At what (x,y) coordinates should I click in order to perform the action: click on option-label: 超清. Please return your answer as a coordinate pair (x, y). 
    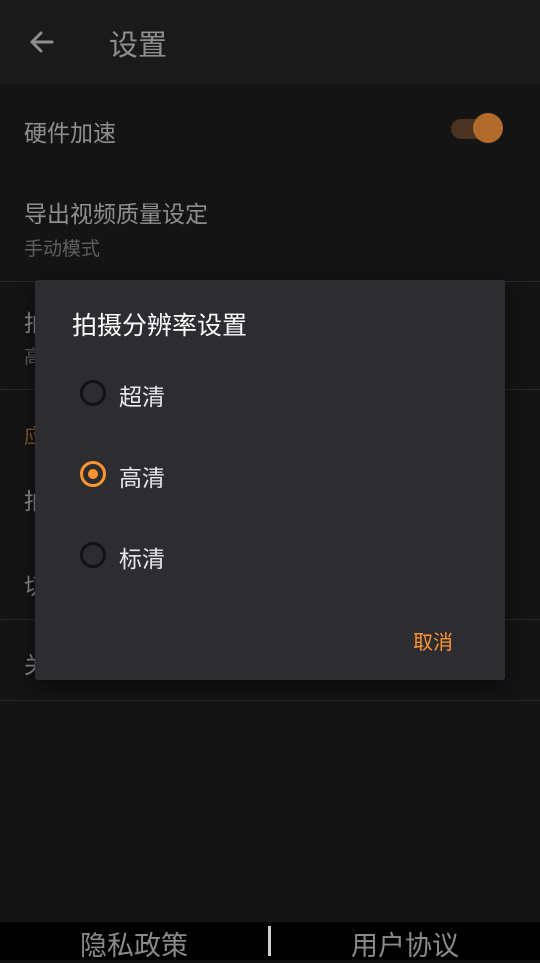
    Looking at the image, I should click on (142, 398).